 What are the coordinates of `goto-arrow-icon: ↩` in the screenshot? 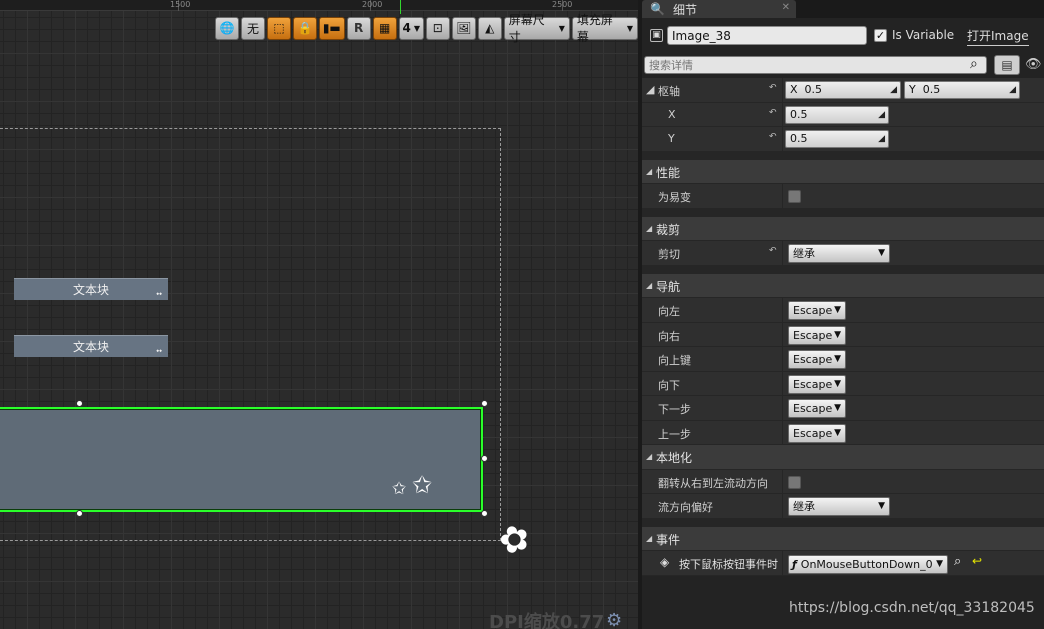 It's located at (977, 561).